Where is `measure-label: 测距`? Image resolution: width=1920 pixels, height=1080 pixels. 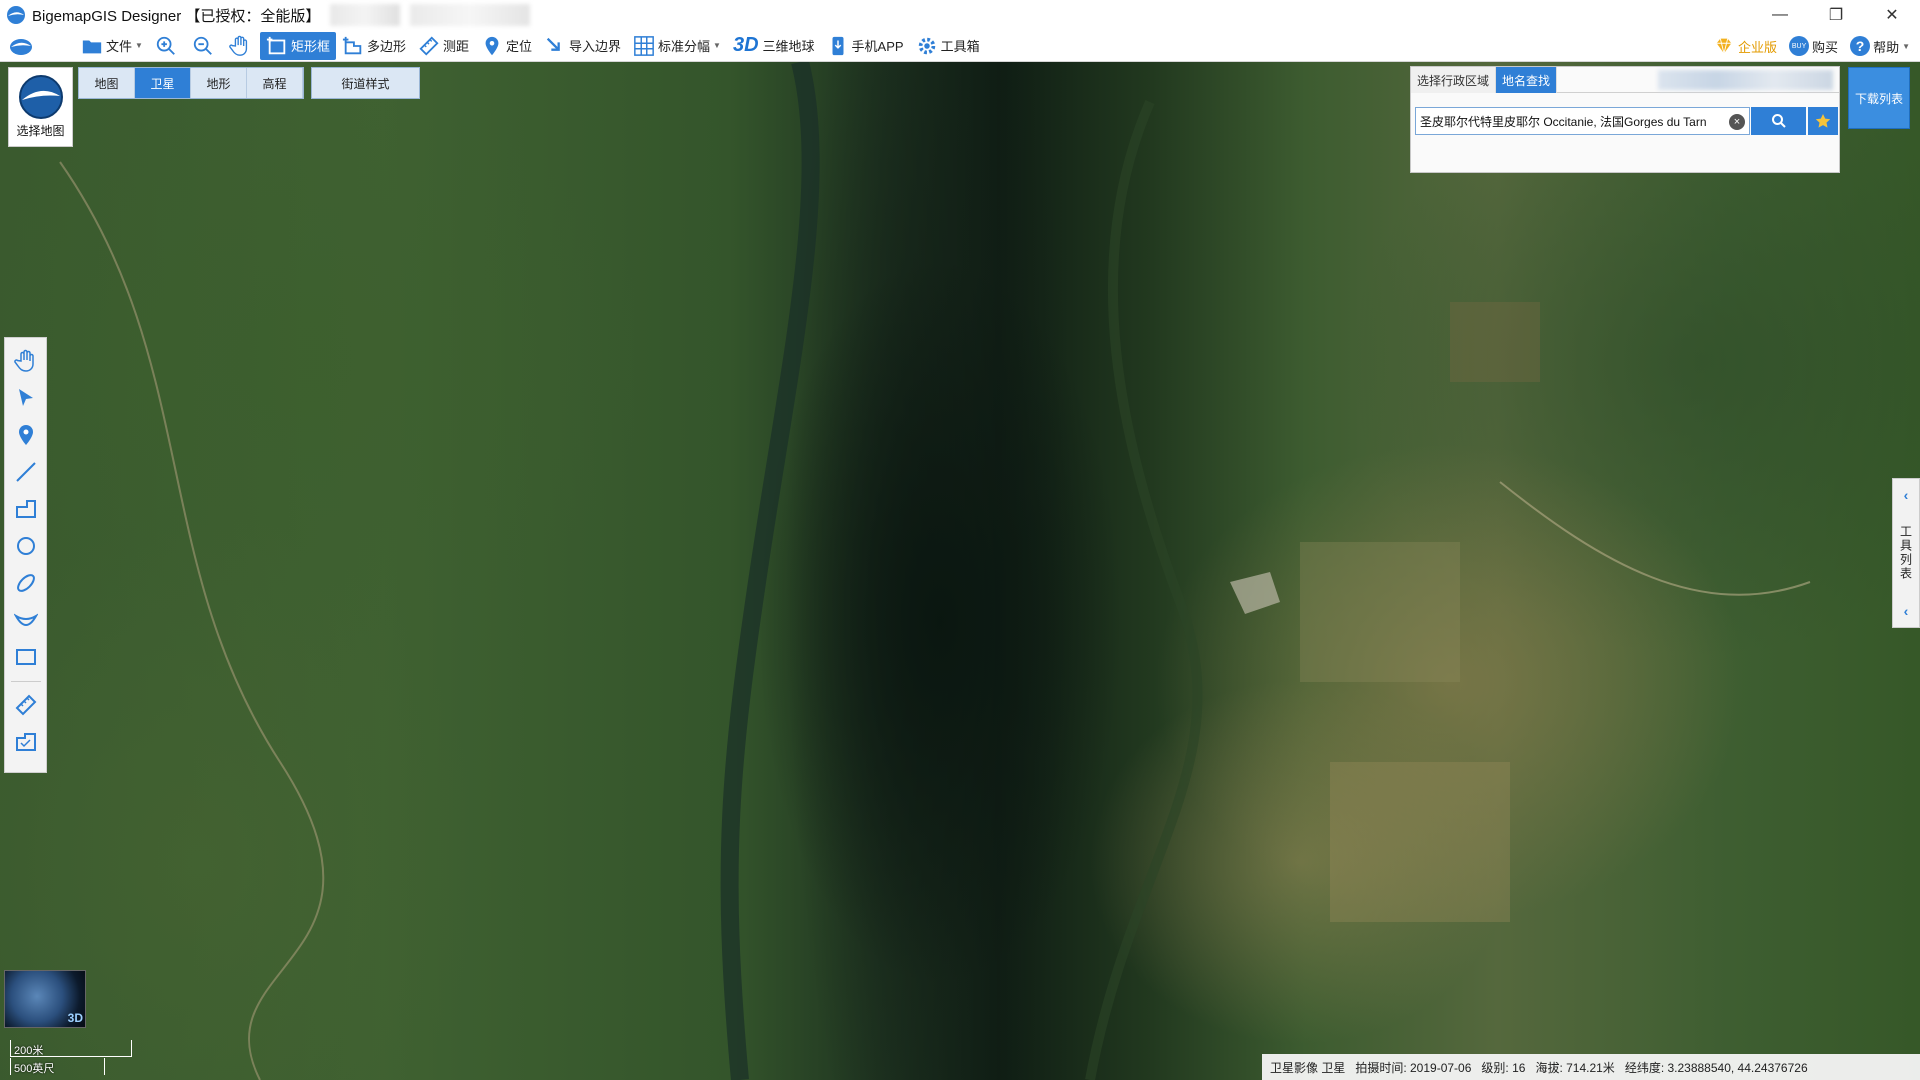
measure-label: 测距 is located at coordinates (455, 46).